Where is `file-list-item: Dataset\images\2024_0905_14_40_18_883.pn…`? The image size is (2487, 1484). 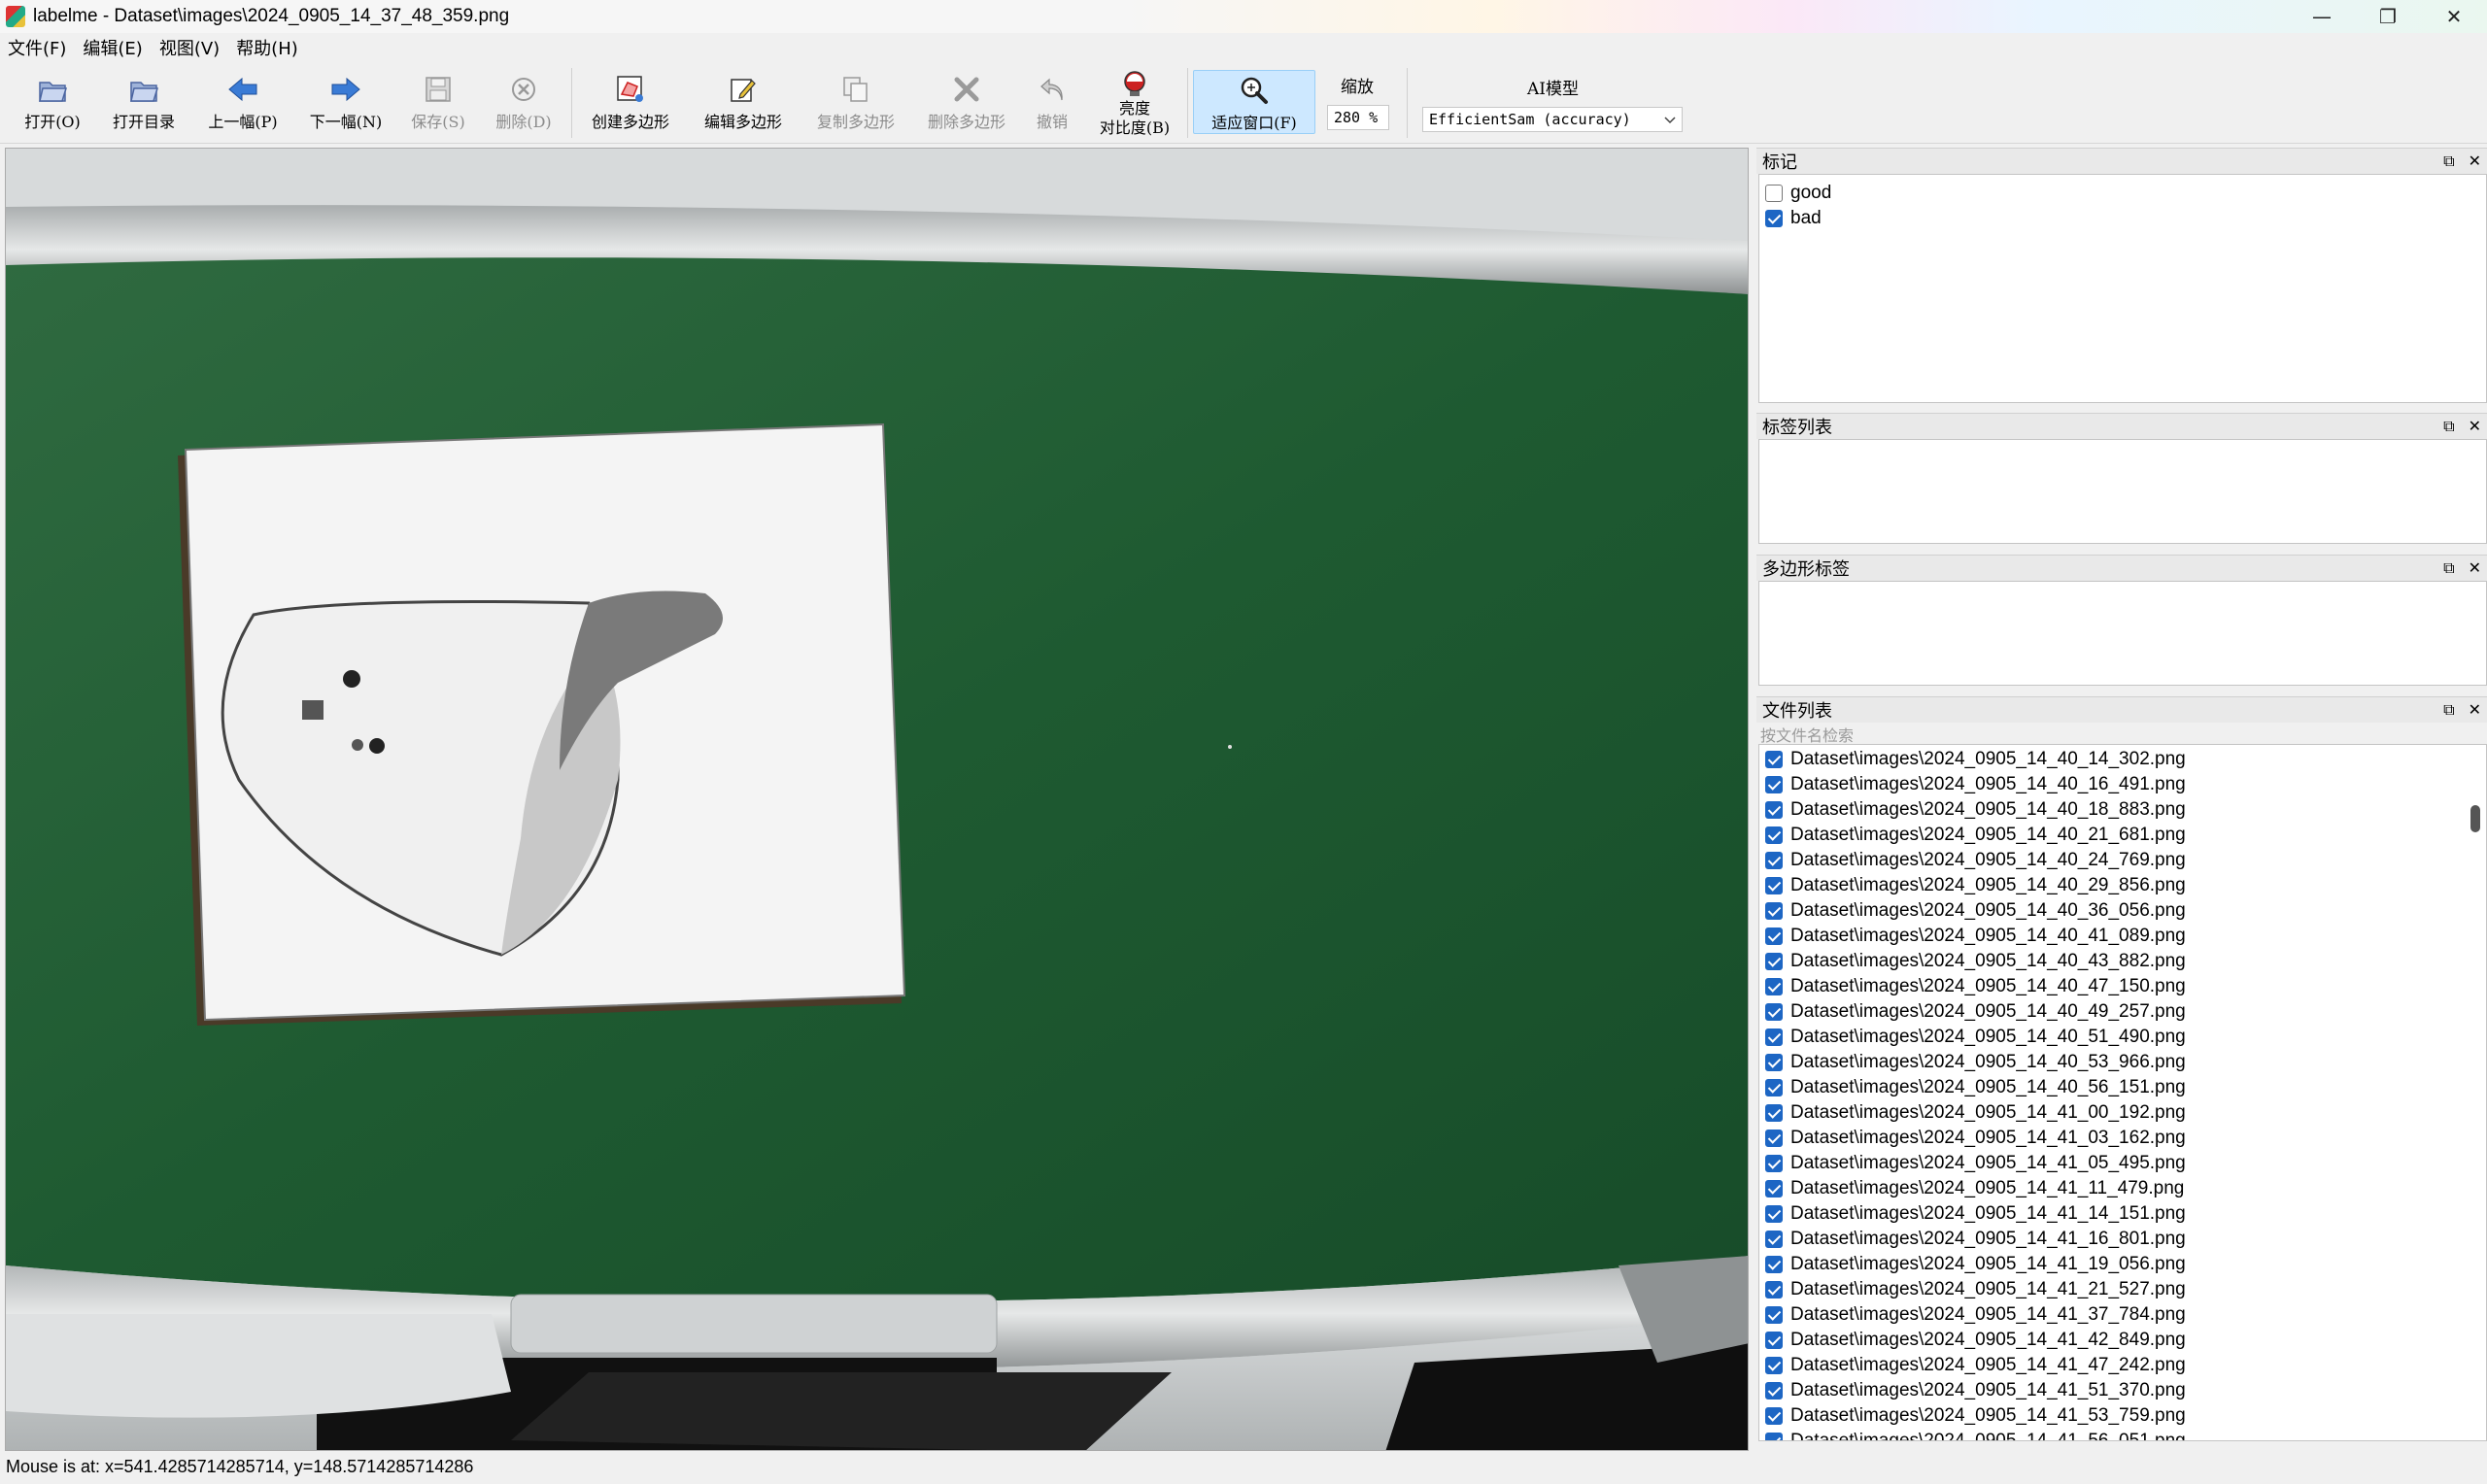
file-list-item: Dataset\images\2024_0905_14_40_18_883.pn… is located at coordinates (2122, 810).